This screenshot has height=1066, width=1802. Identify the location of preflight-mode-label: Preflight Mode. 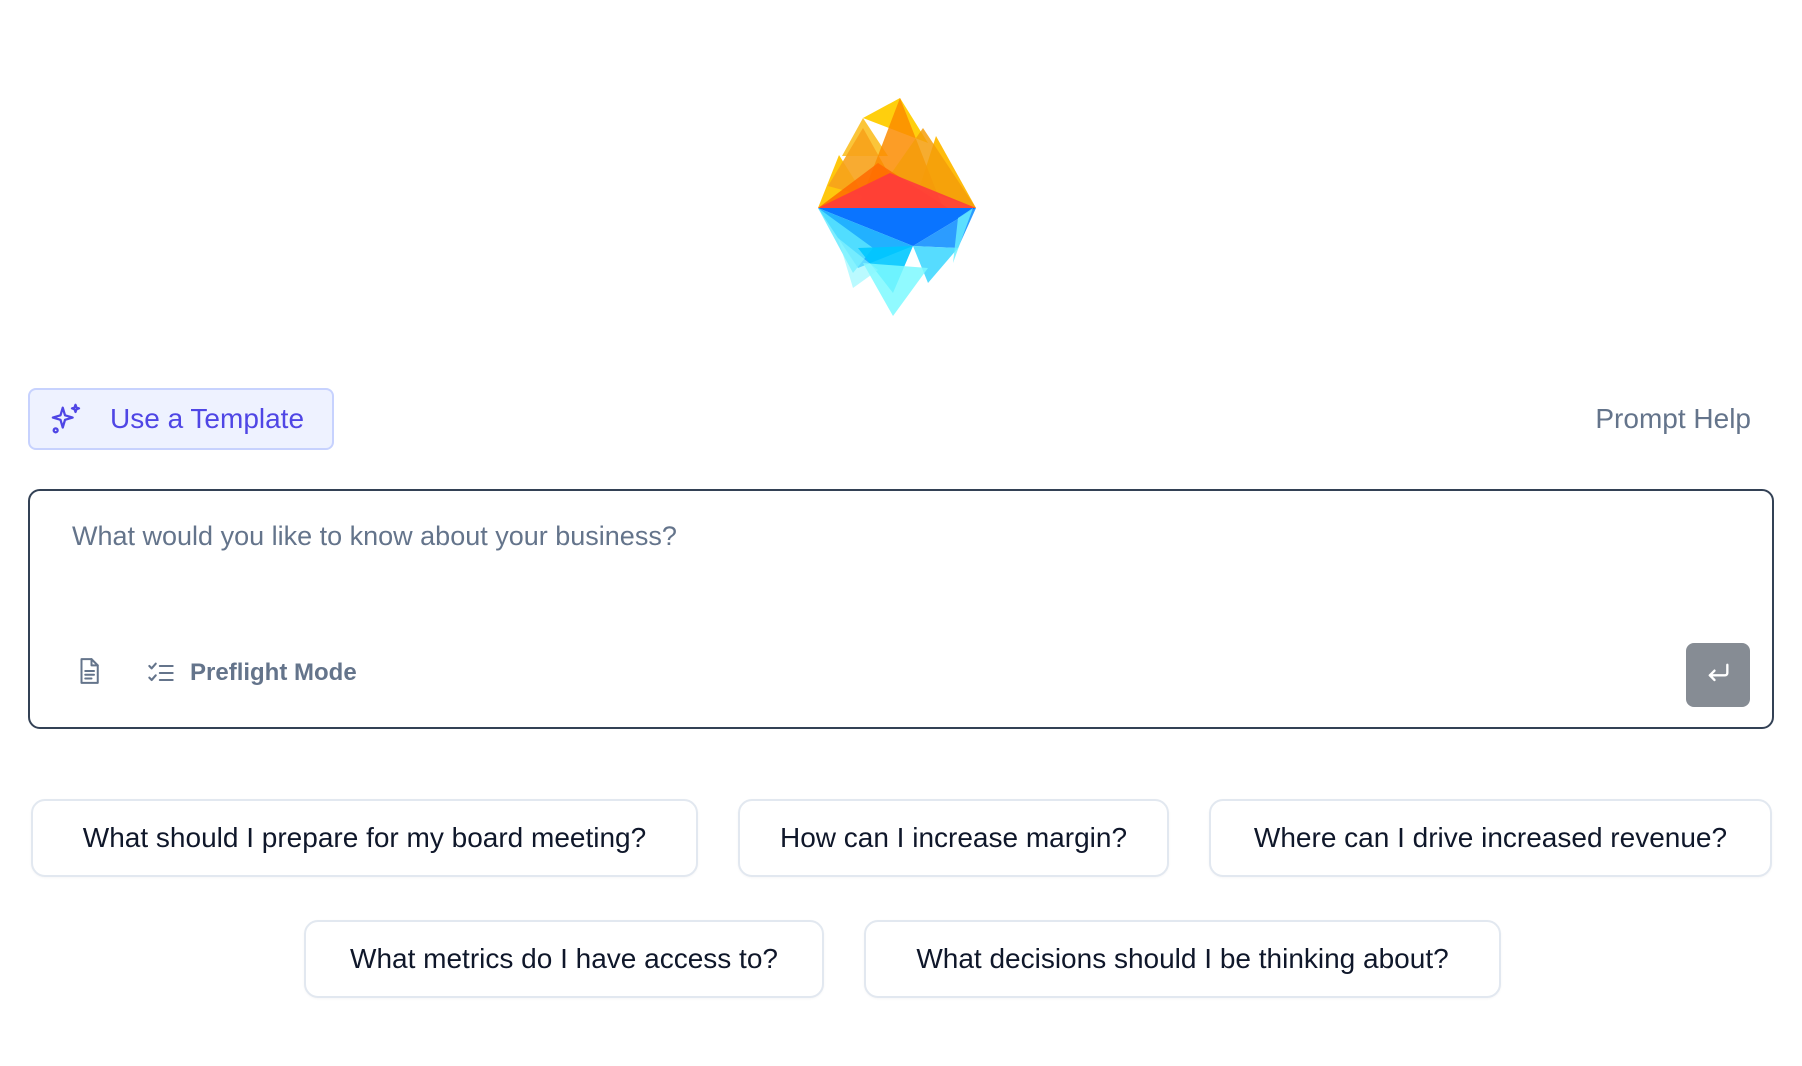
(273, 672).